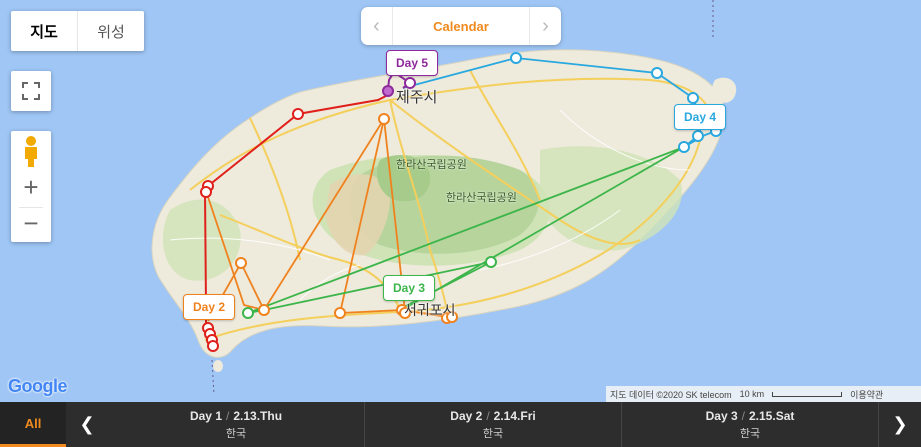 The image size is (921, 447). I want to click on chevron-left-icon: ‹, so click(376, 25).